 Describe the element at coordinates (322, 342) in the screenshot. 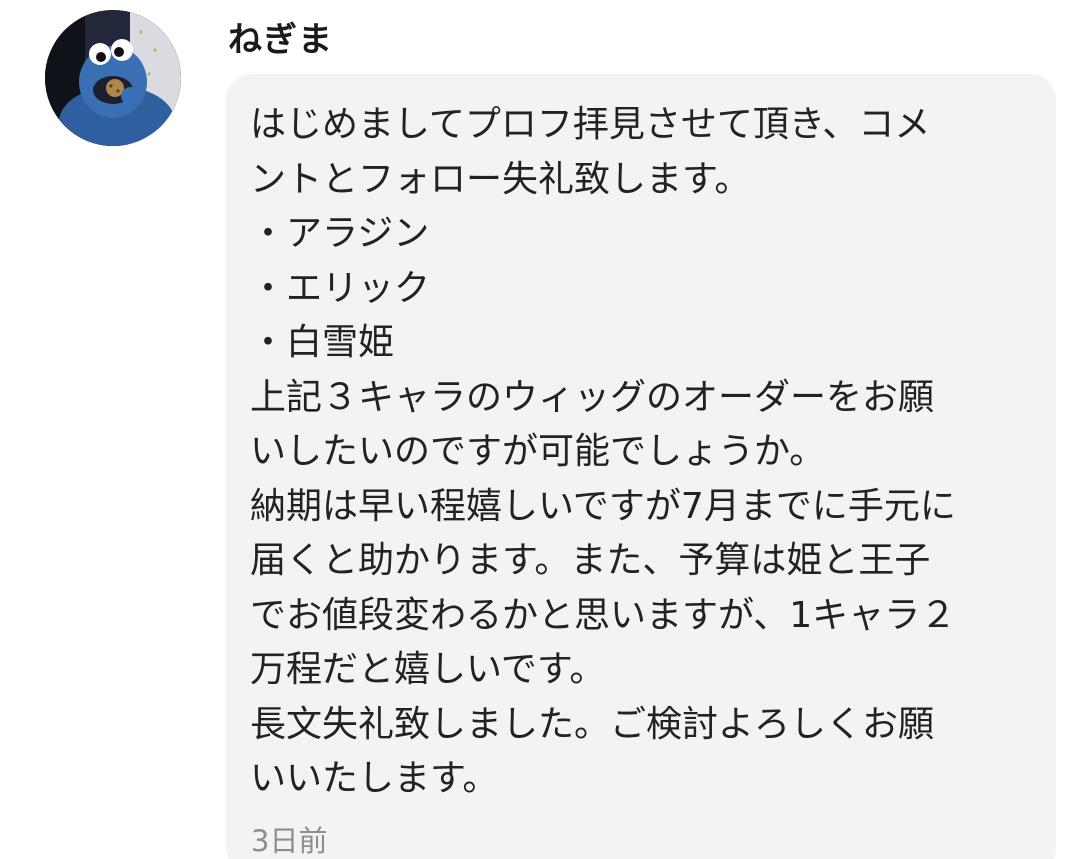

I see `message-line: ・白雪姫` at that location.